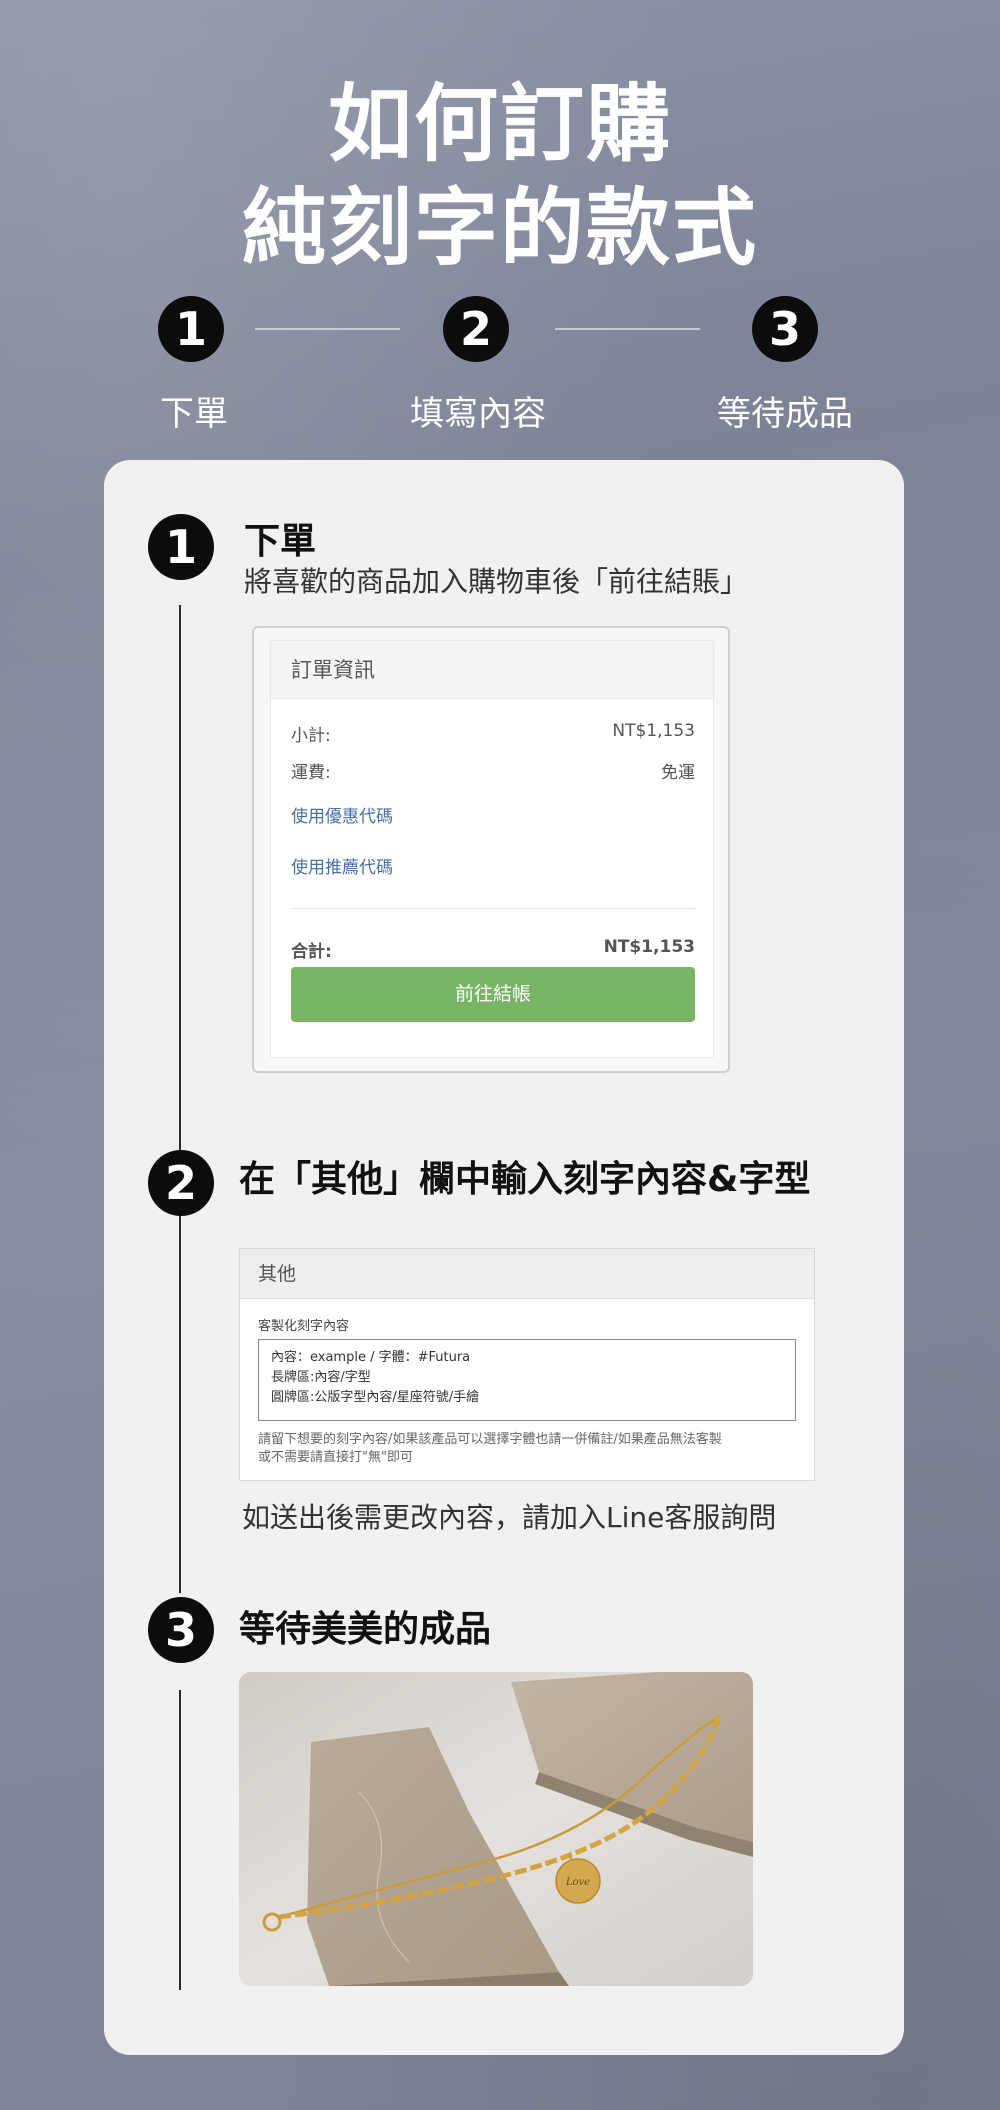 The height and width of the screenshot is (2110, 1000). I want to click on product-photo: Love, so click(496, 1829).